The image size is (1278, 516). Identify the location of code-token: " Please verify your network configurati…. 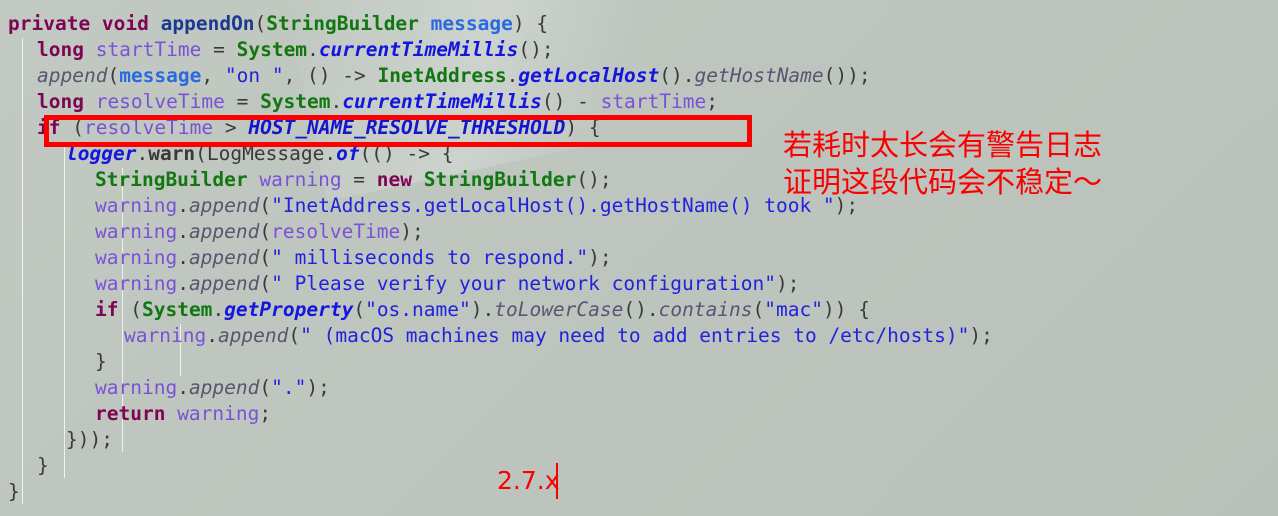
(523, 283).